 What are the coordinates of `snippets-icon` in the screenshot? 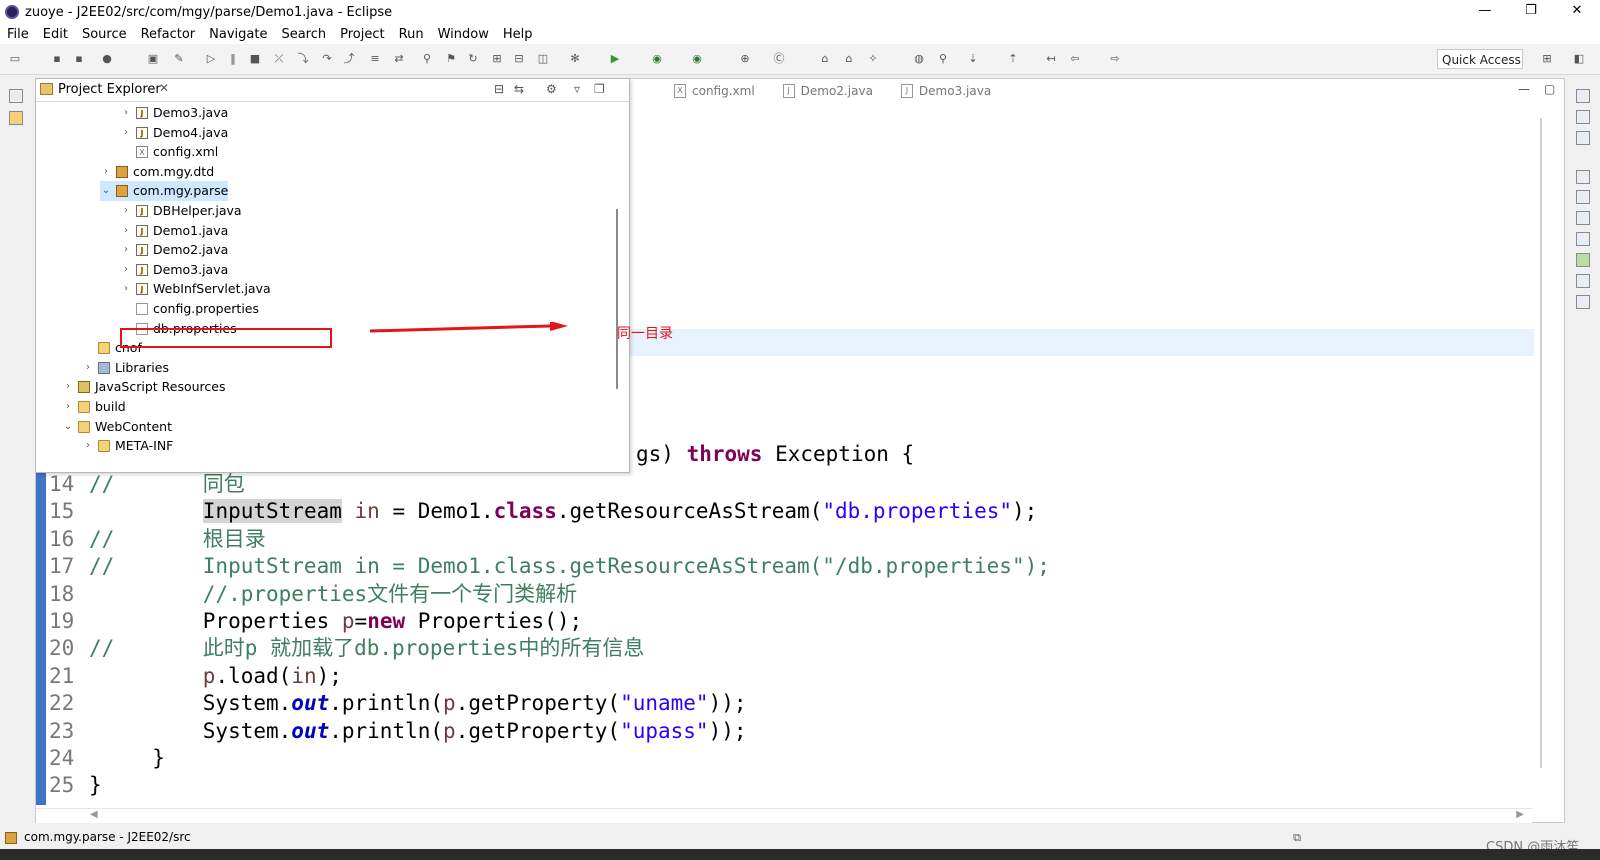 It's located at (1583, 260).